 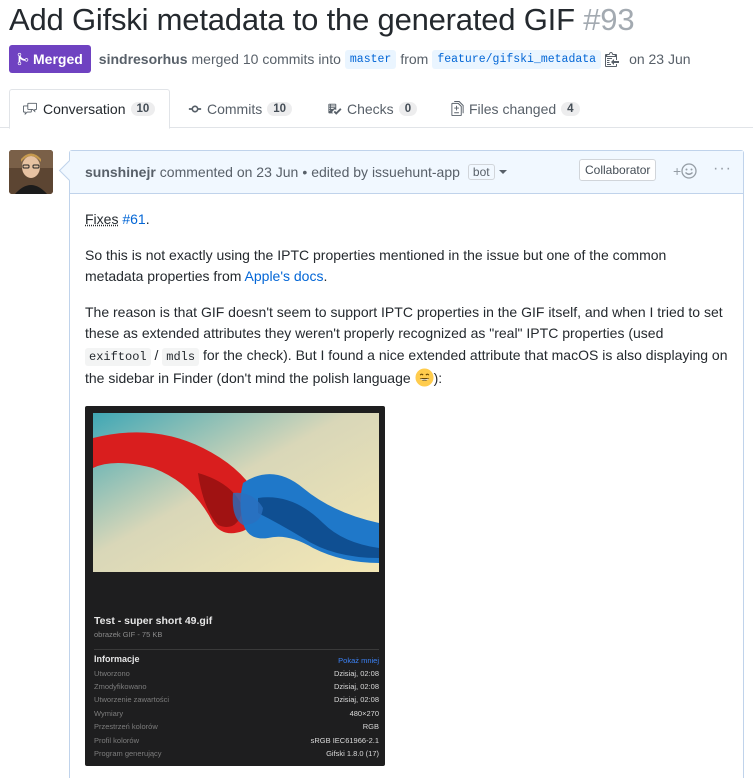 What do you see at coordinates (143, 109) in the screenshot?
I see `tab-conversation-count: 10` at bounding box center [143, 109].